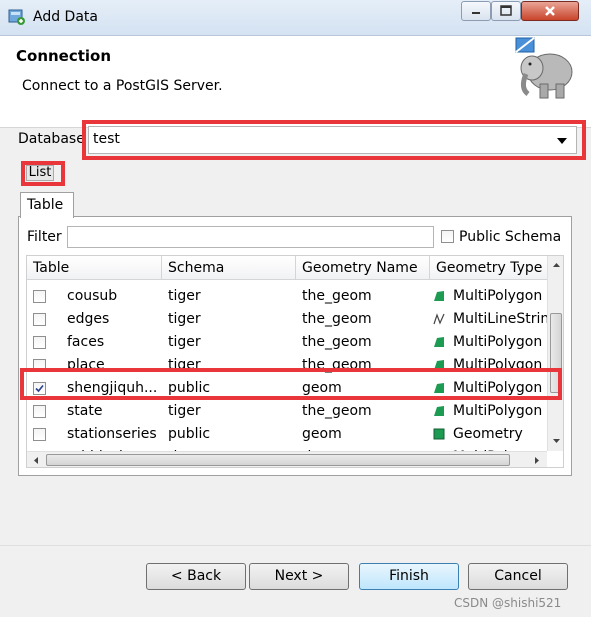 The height and width of the screenshot is (617, 591). Describe the element at coordinates (295, 545) in the screenshot. I see `footer-divider` at that location.